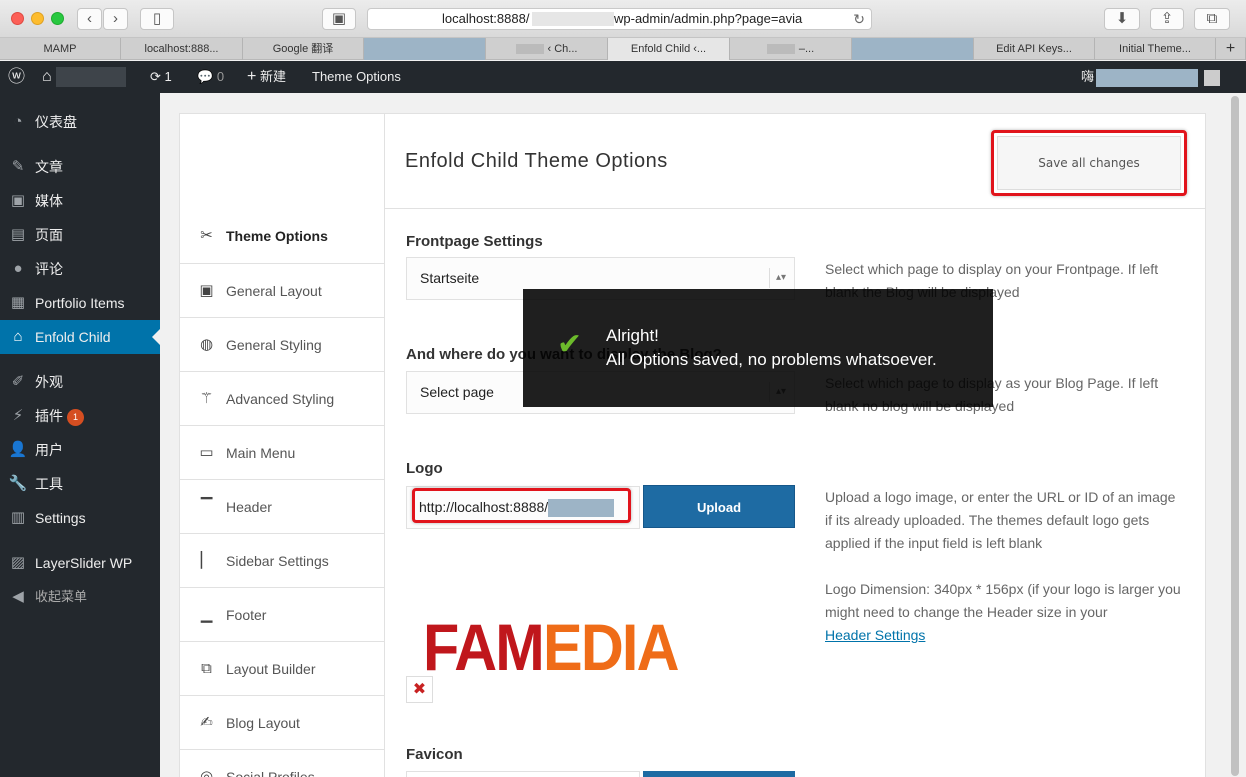 Image resolution: width=1246 pixels, height=777 pixels. What do you see at coordinates (206, 344) in the screenshot?
I see `palette-icon: ◍` at bounding box center [206, 344].